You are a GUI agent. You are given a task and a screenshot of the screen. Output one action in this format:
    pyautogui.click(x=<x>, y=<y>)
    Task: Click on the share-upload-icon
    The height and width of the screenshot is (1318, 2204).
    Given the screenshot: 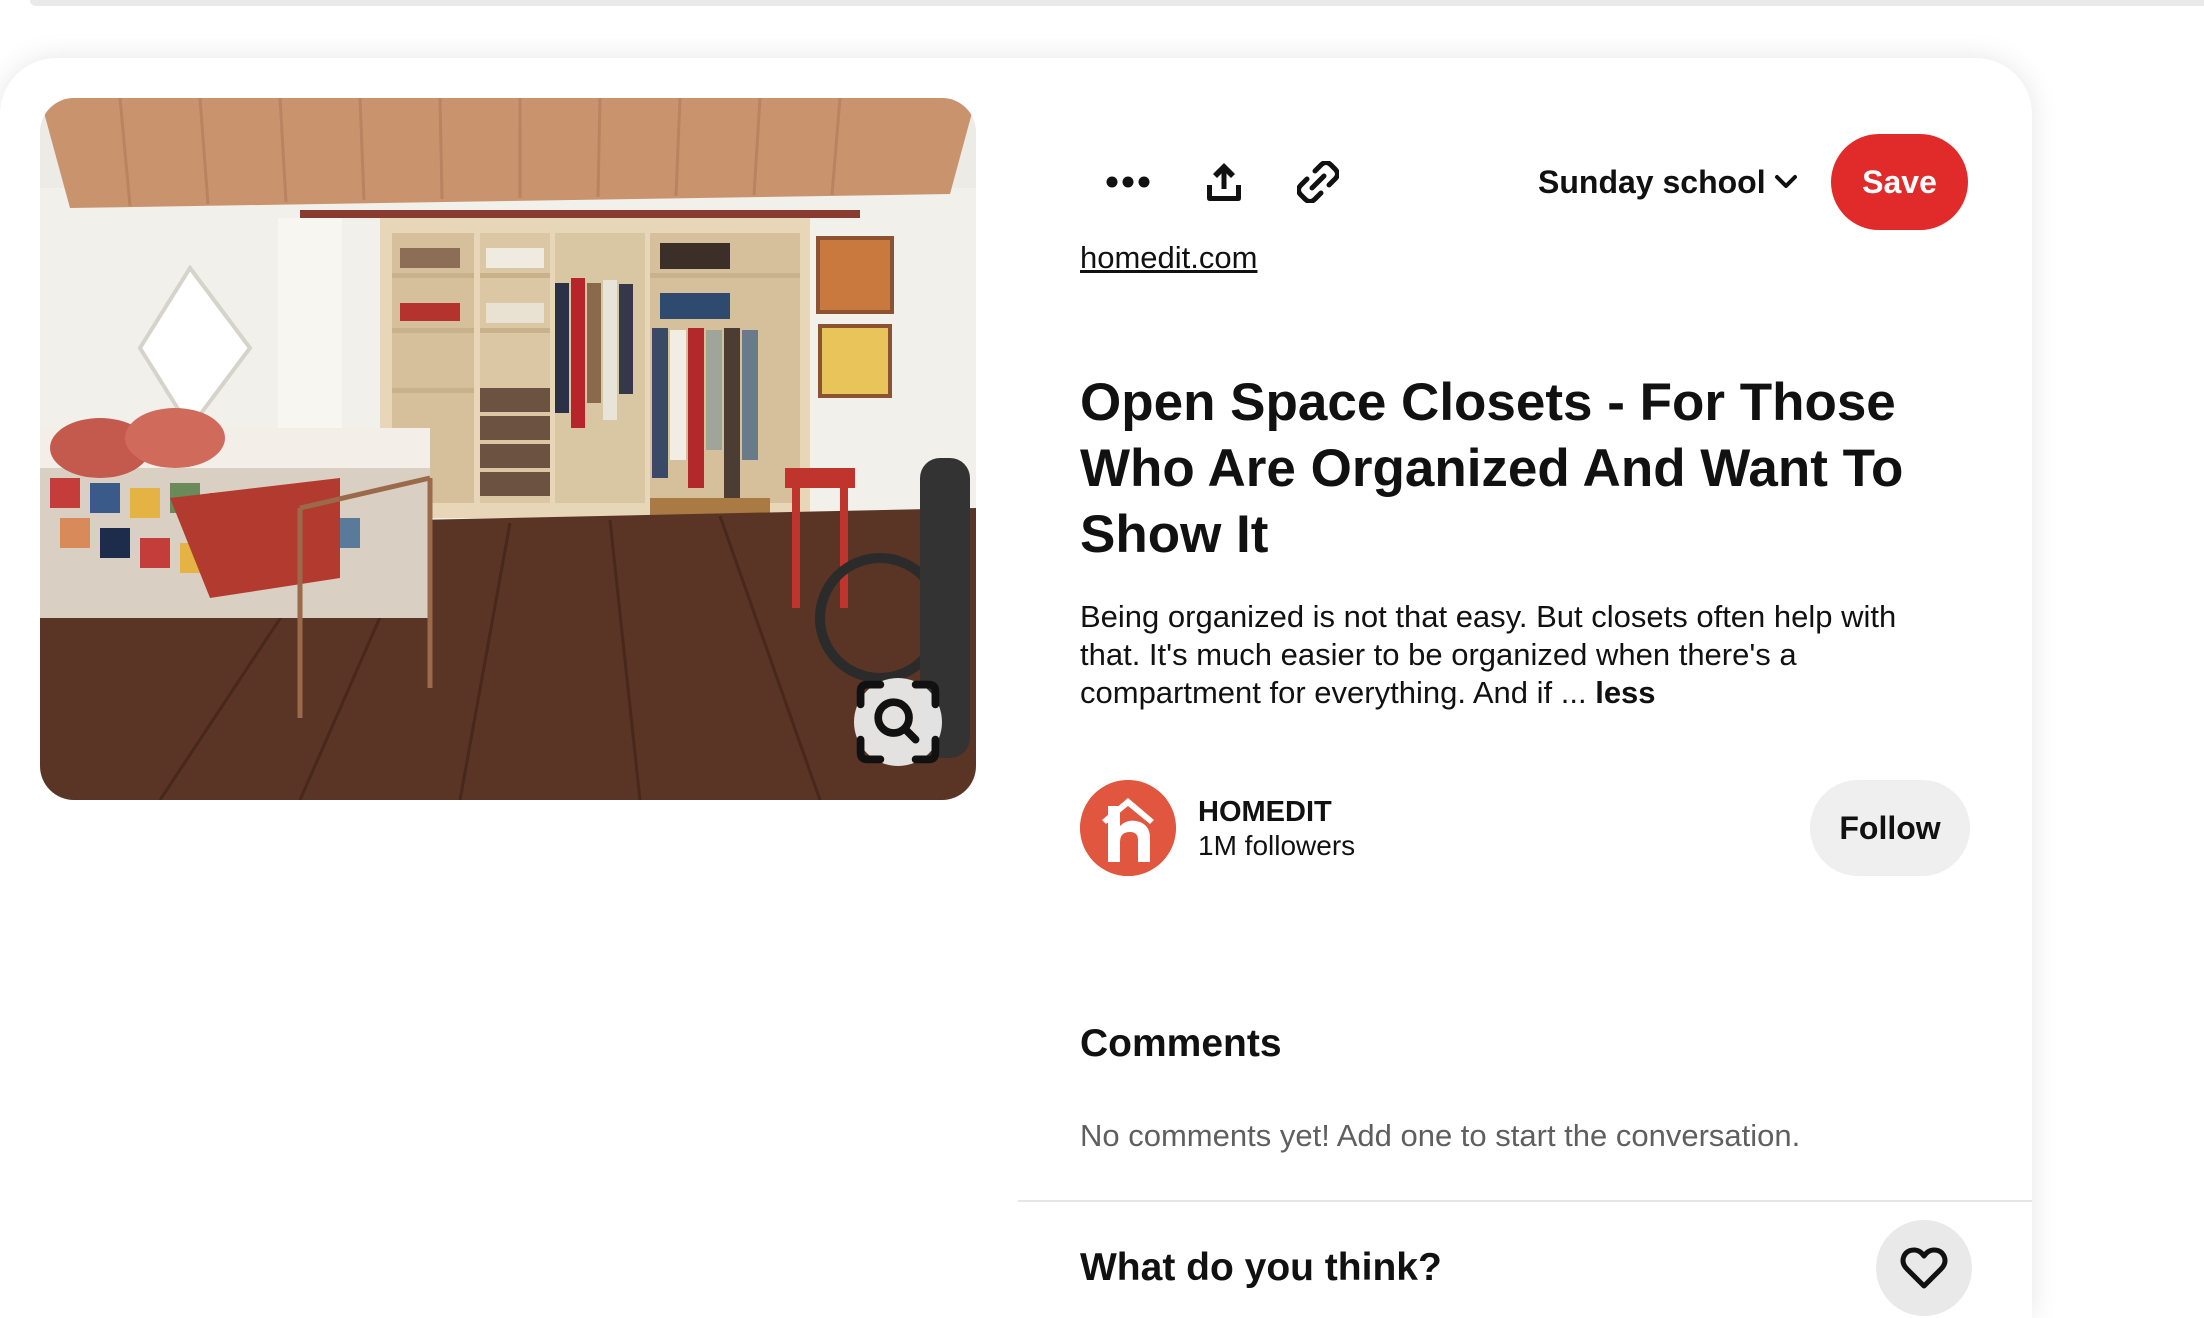 What is the action you would take?
    pyautogui.click(x=1224, y=182)
    